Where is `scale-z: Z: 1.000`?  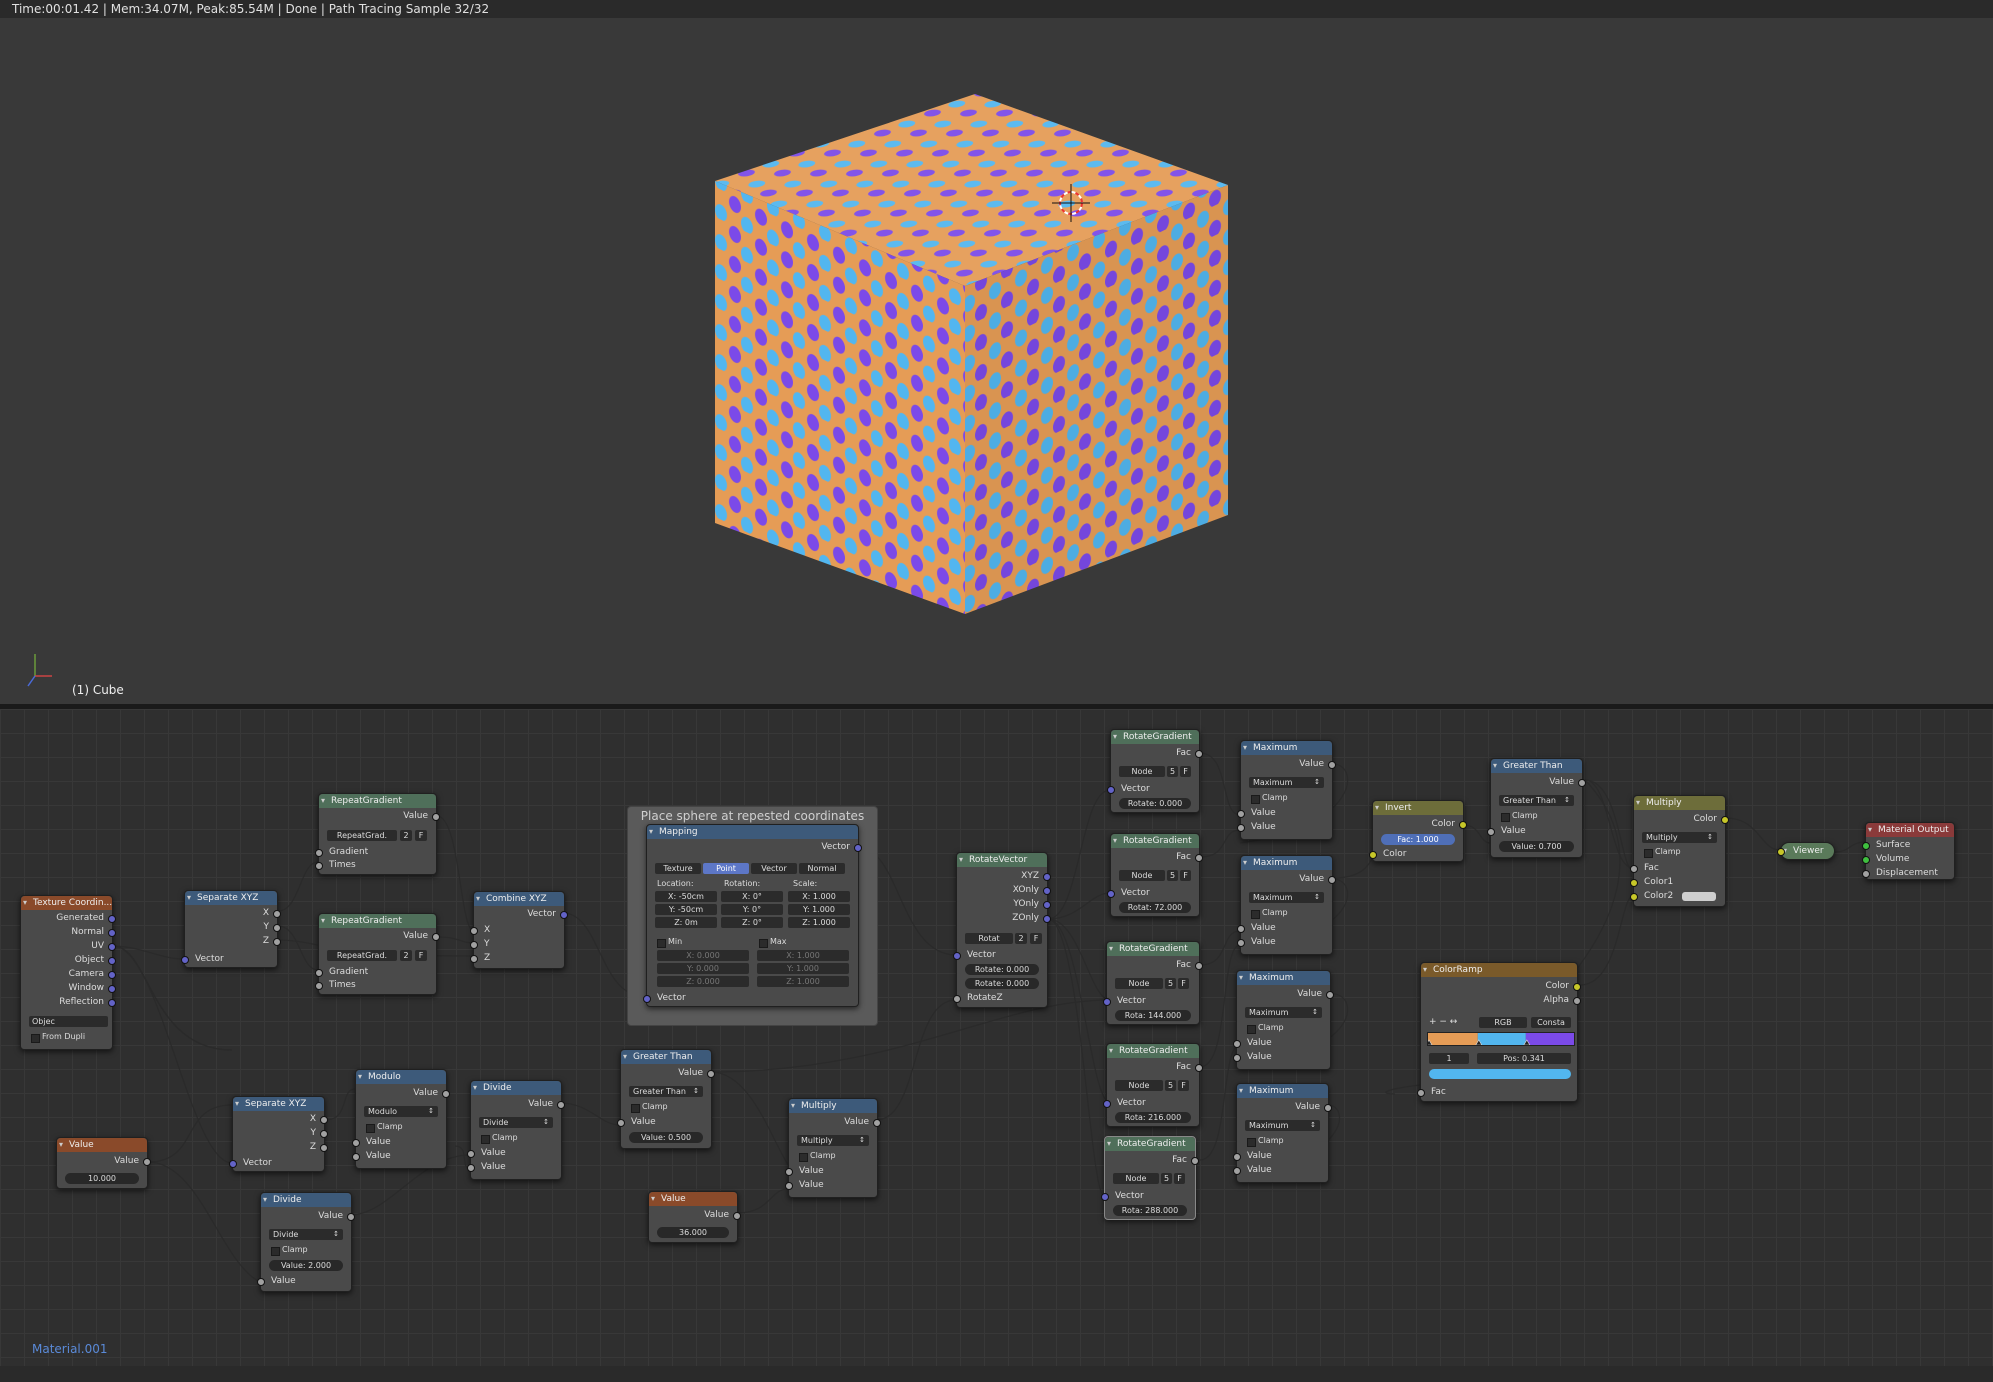
scale-z: Z: 1.000 is located at coordinates (819, 922).